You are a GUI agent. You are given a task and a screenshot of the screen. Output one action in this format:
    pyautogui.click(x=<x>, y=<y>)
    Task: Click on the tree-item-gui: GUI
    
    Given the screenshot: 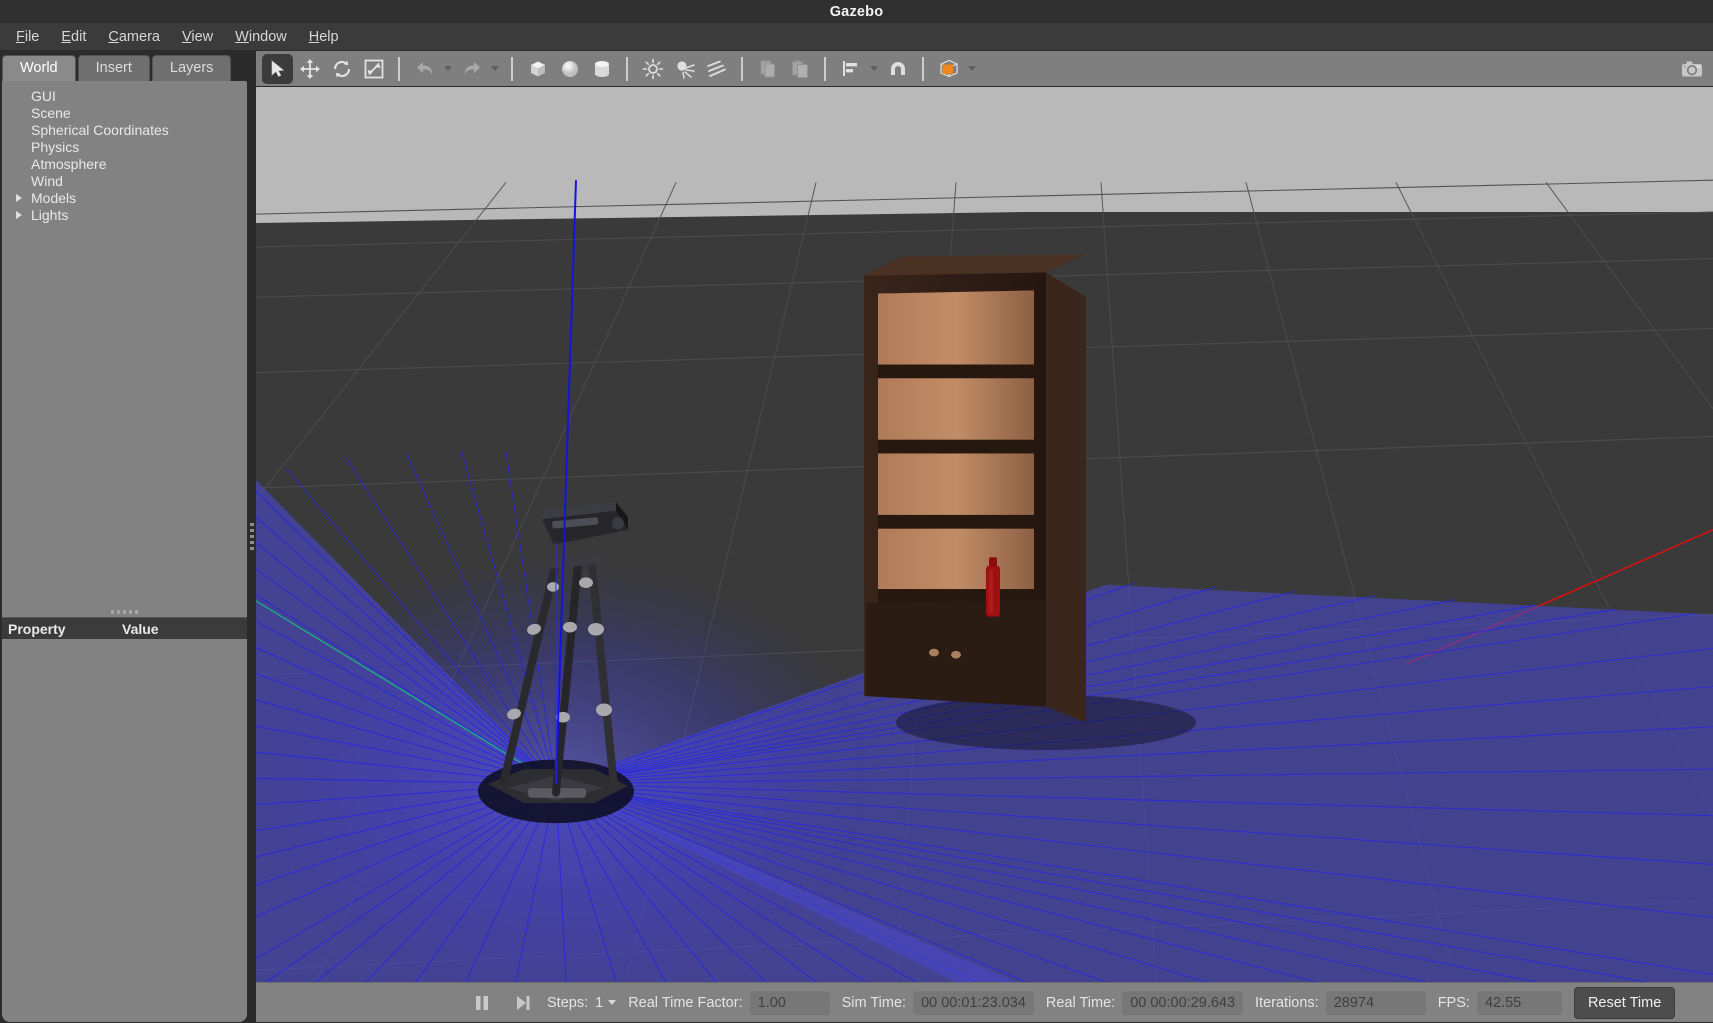 What is the action you would take?
    pyautogui.click(x=124, y=95)
    